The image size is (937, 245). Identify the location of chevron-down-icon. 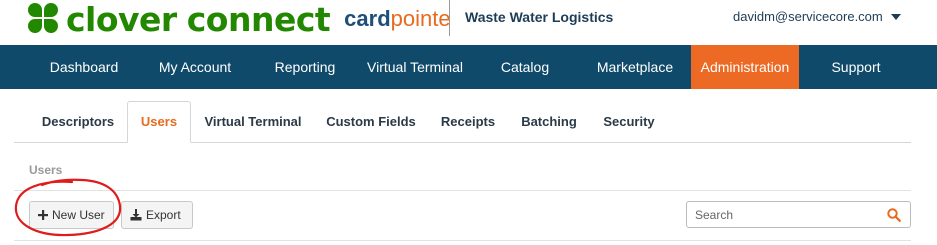
(895, 17).